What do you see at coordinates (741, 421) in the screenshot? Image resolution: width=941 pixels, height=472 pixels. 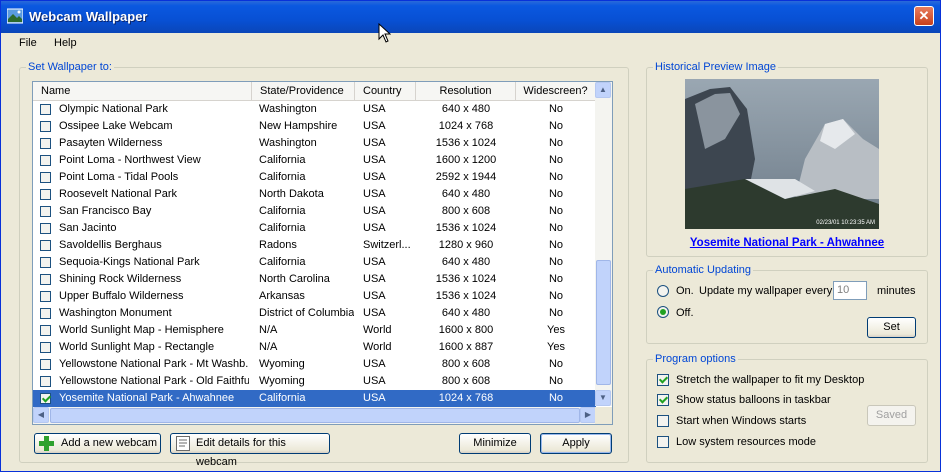 I see `start-with-windows-label: Start when Windows starts` at bounding box center [741, 421].